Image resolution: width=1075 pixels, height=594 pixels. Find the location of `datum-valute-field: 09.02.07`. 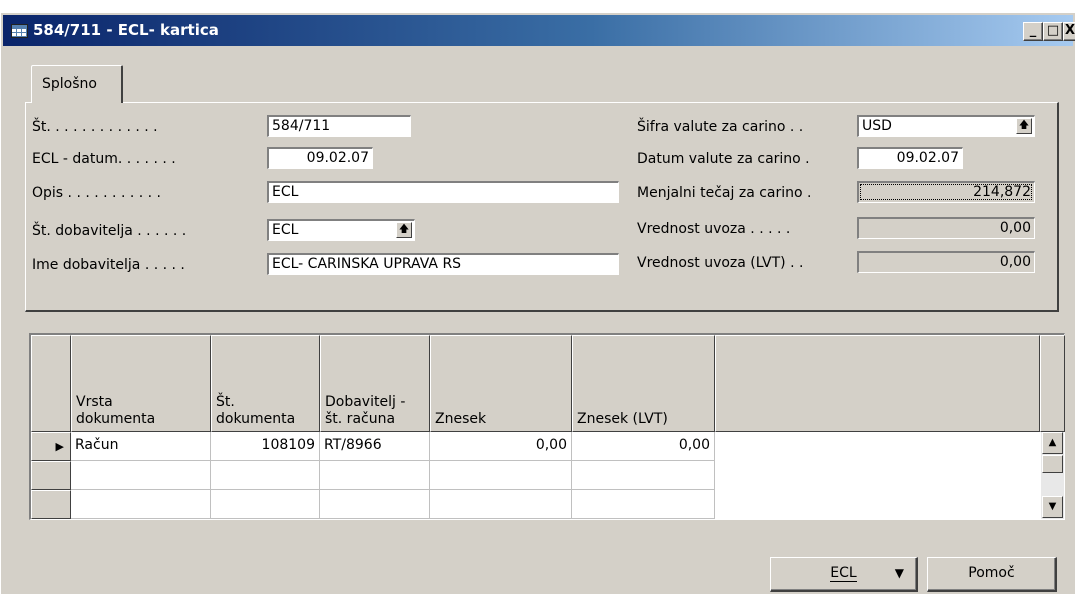

datum-valute-field: 09.02.07 is located at coordinates (910, 158).